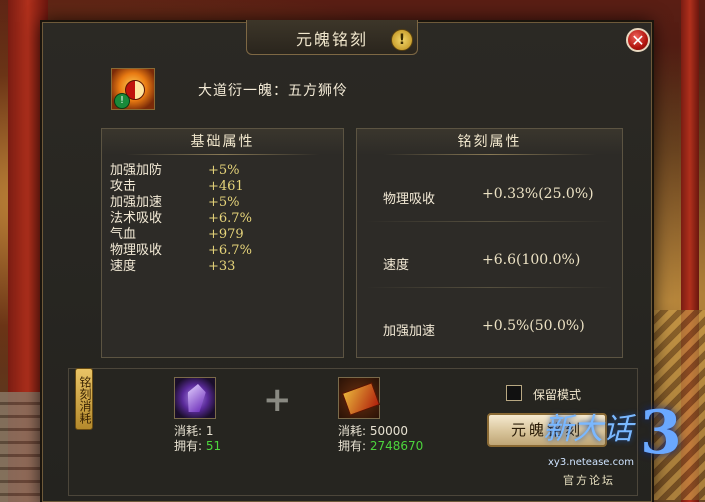  What do you see at coordinates (136, 170) in the screenshot?
I see `attr-name: 加强加防` at bounding box center [136, 170].